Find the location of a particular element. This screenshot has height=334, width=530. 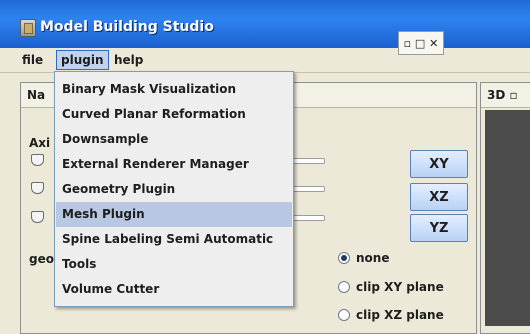

app-icon is located at coordinates (28, 28).